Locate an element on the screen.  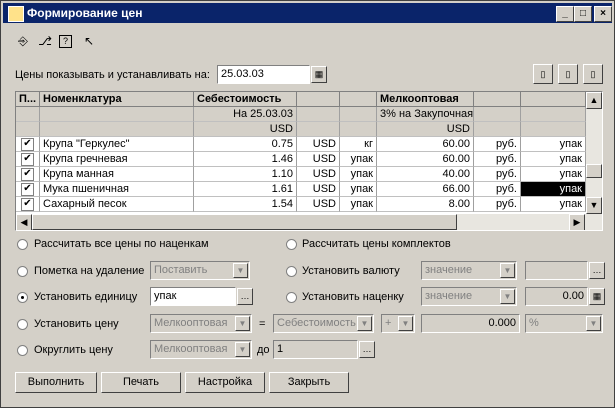
unlock-icon: ⎇ is located at coordinates (45, 41).